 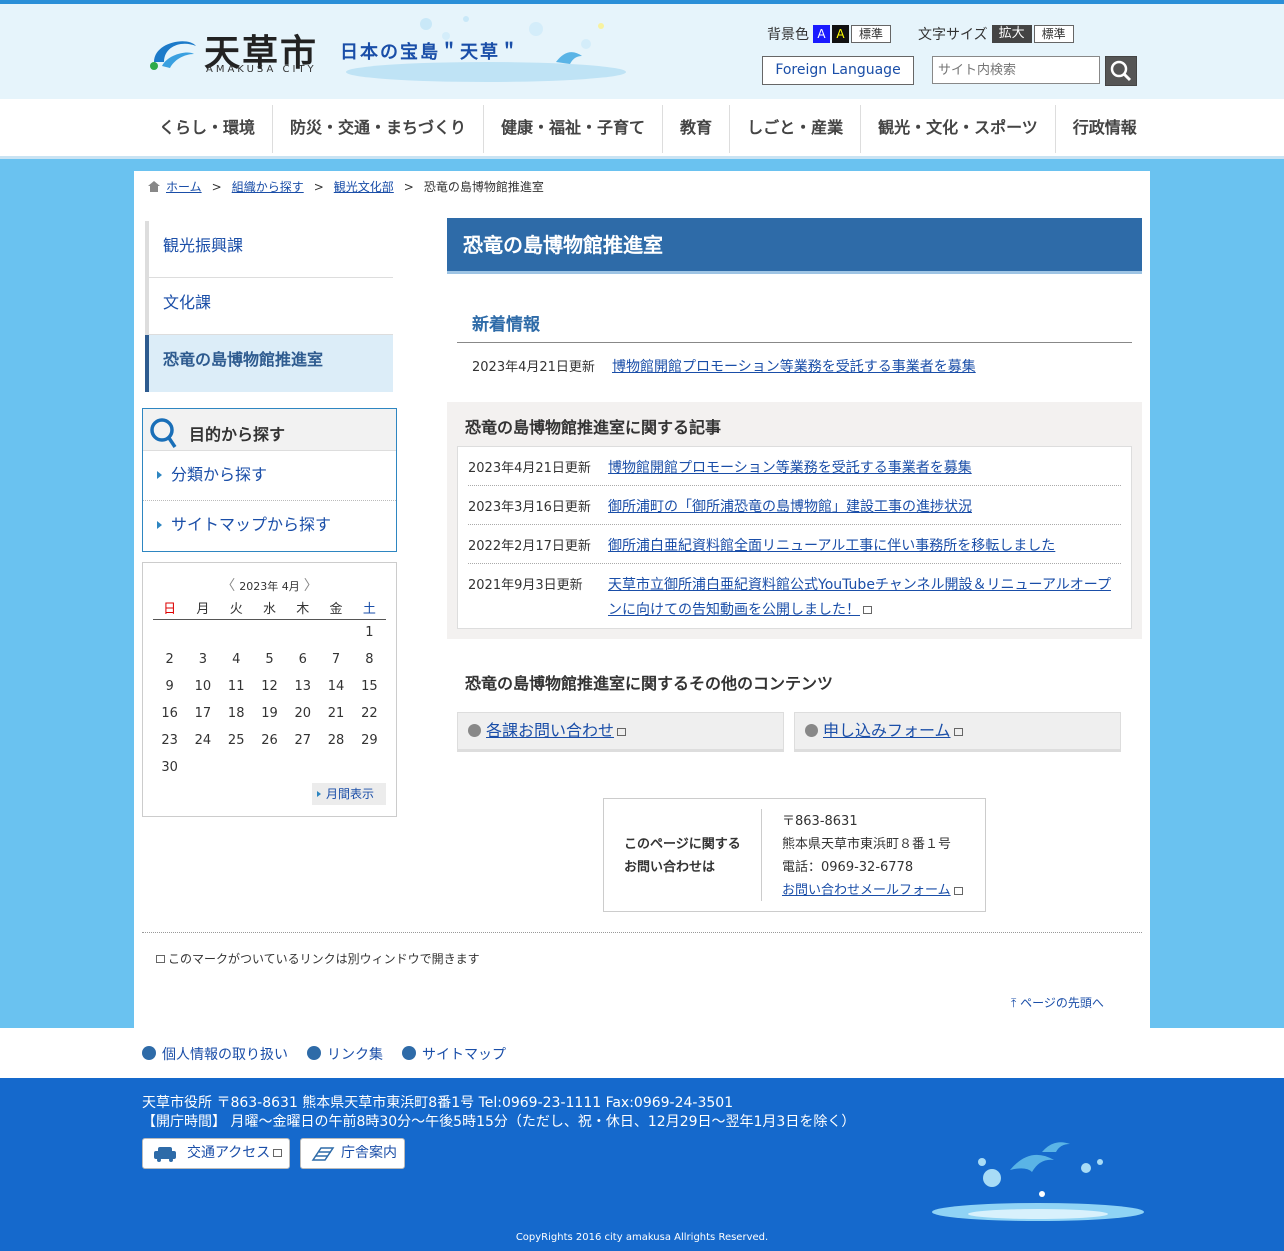 I want to click on breadcrumb-dept: 観光文化部, so click(x=364, y=187).